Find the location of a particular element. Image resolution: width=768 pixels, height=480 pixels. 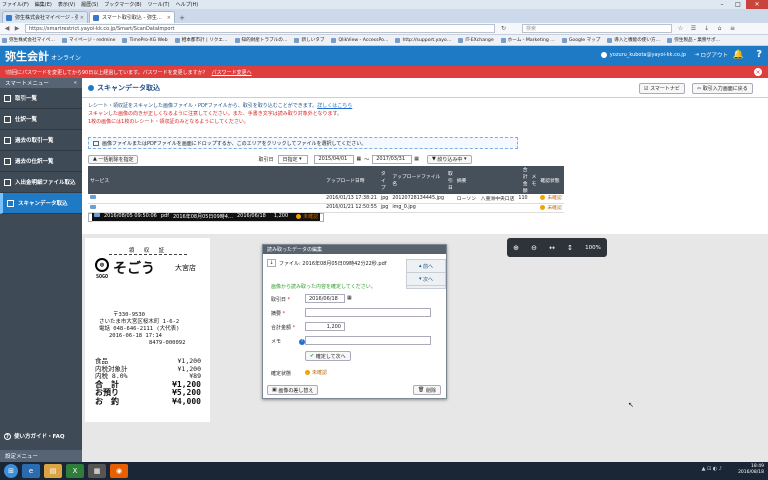

date-from-input: 2015/04/01 is located at coordinates (334, 159).